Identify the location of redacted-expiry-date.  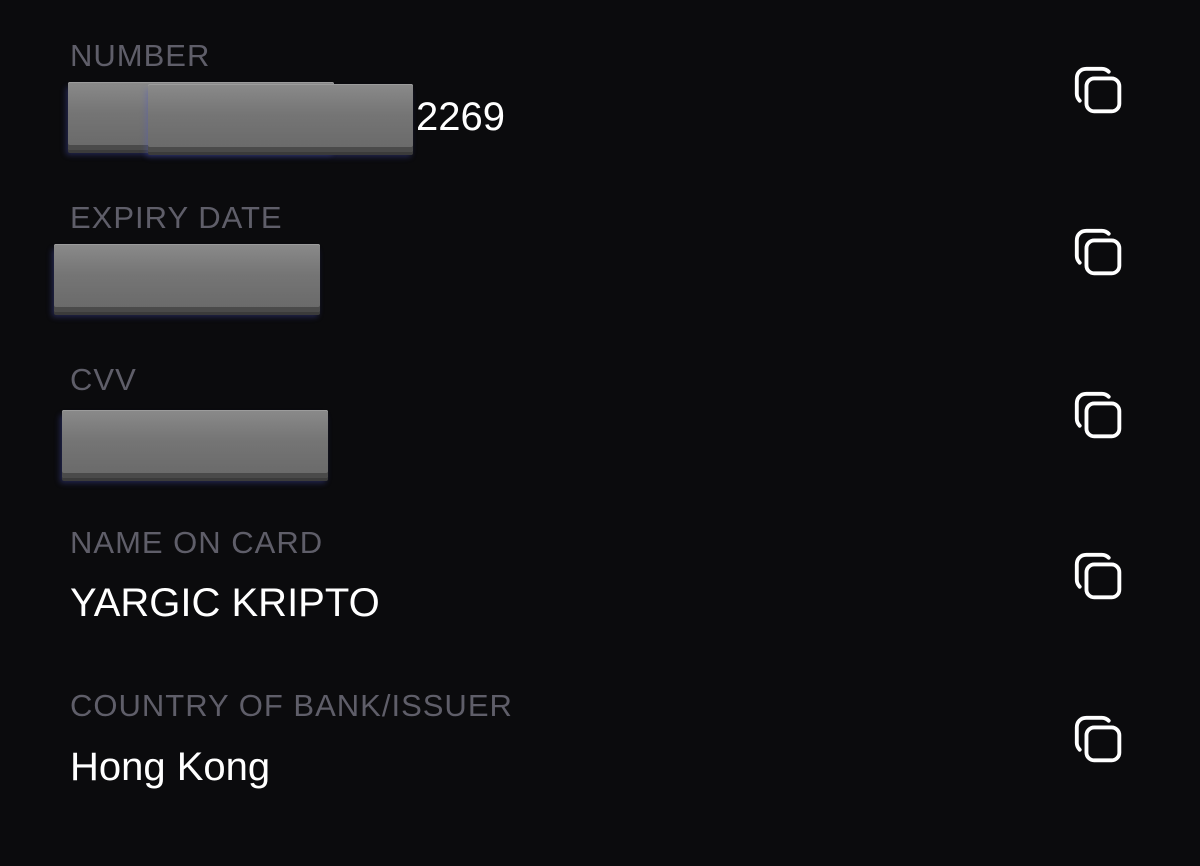
(187, 278).